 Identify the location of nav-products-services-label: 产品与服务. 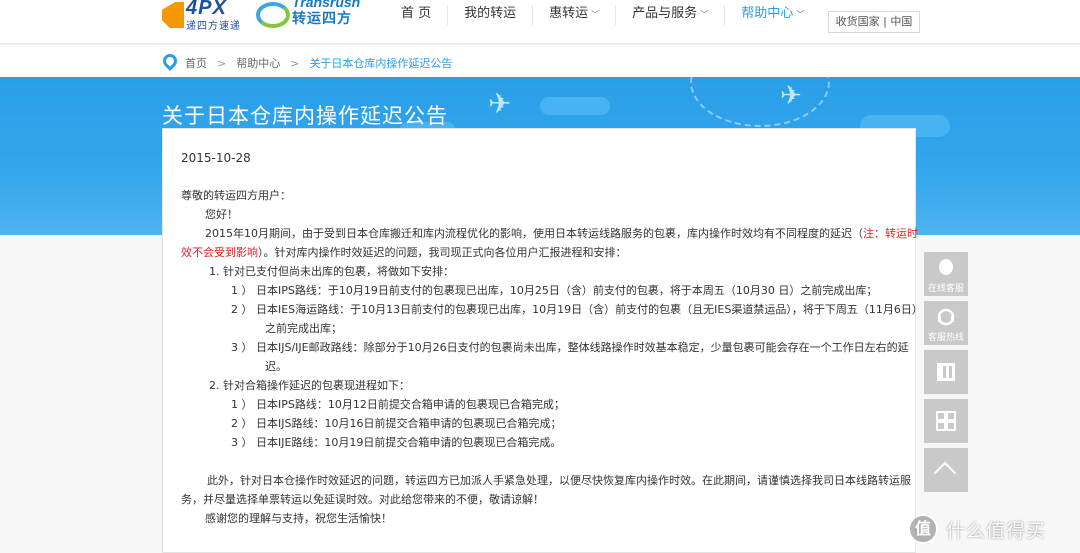
(665, 13).